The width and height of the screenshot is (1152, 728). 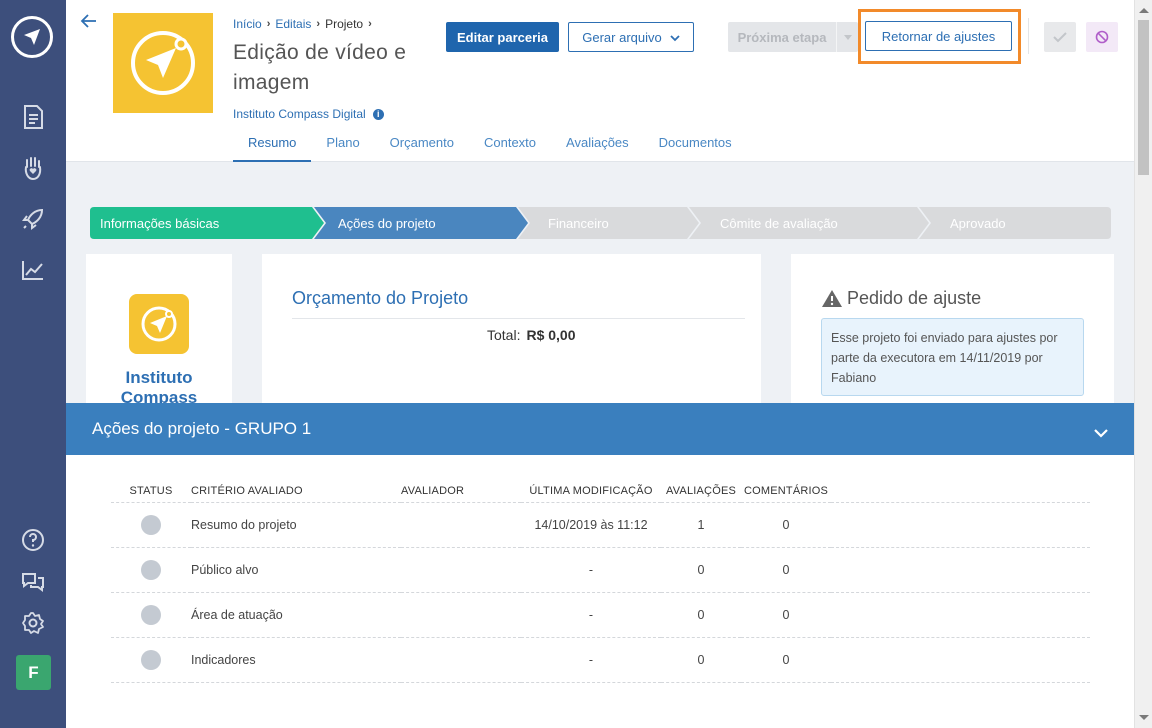 What do you see at coordinates (1028, 36) in the screenshot?
I see `toolbar-divider` at bounding box center [1028, 36].